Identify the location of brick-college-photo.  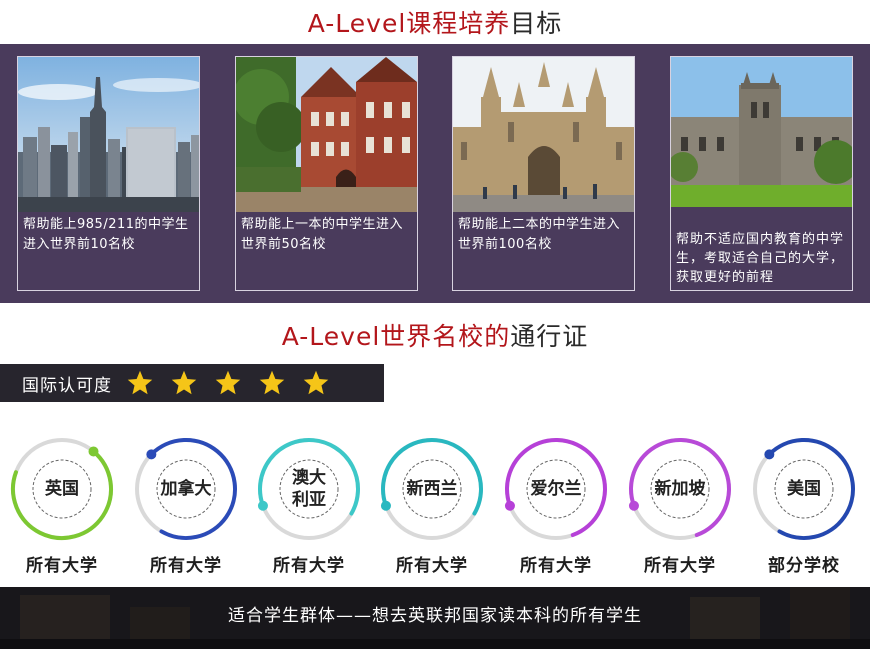
(326, 134).